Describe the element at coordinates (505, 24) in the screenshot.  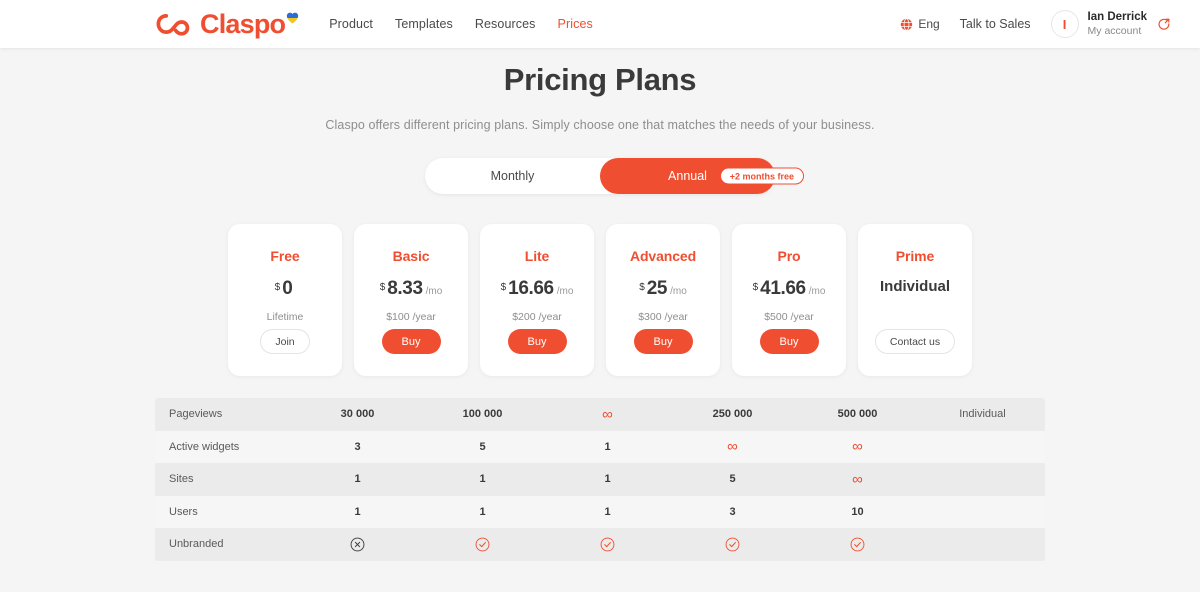
I see `nav-item-resources: Resources` at that location.